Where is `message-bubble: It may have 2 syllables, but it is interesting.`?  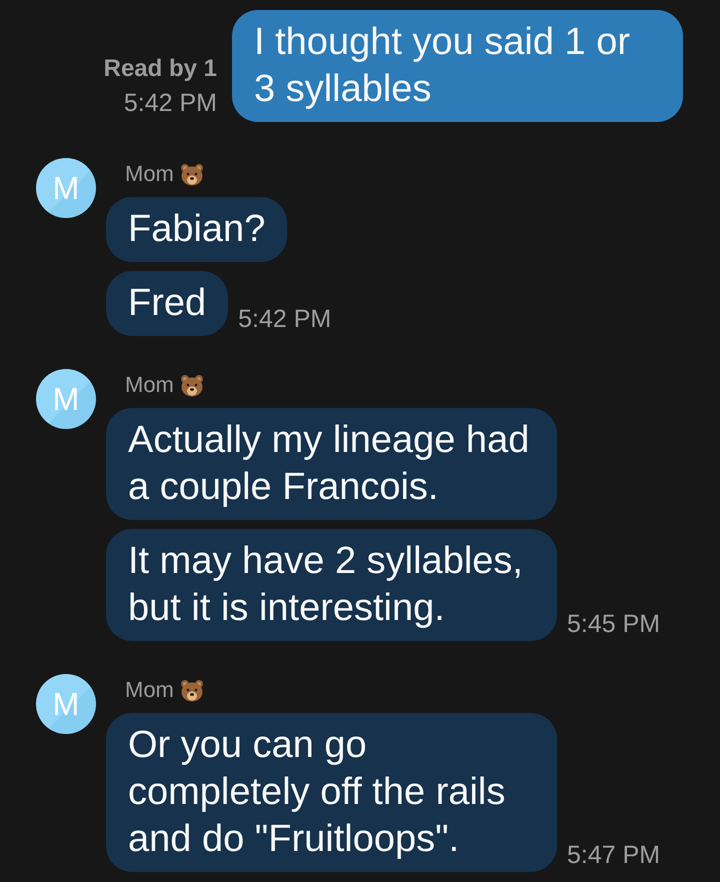
message-bubble: It may have 2 syllables, but it is interesting. is located at coordinates (331, 585).